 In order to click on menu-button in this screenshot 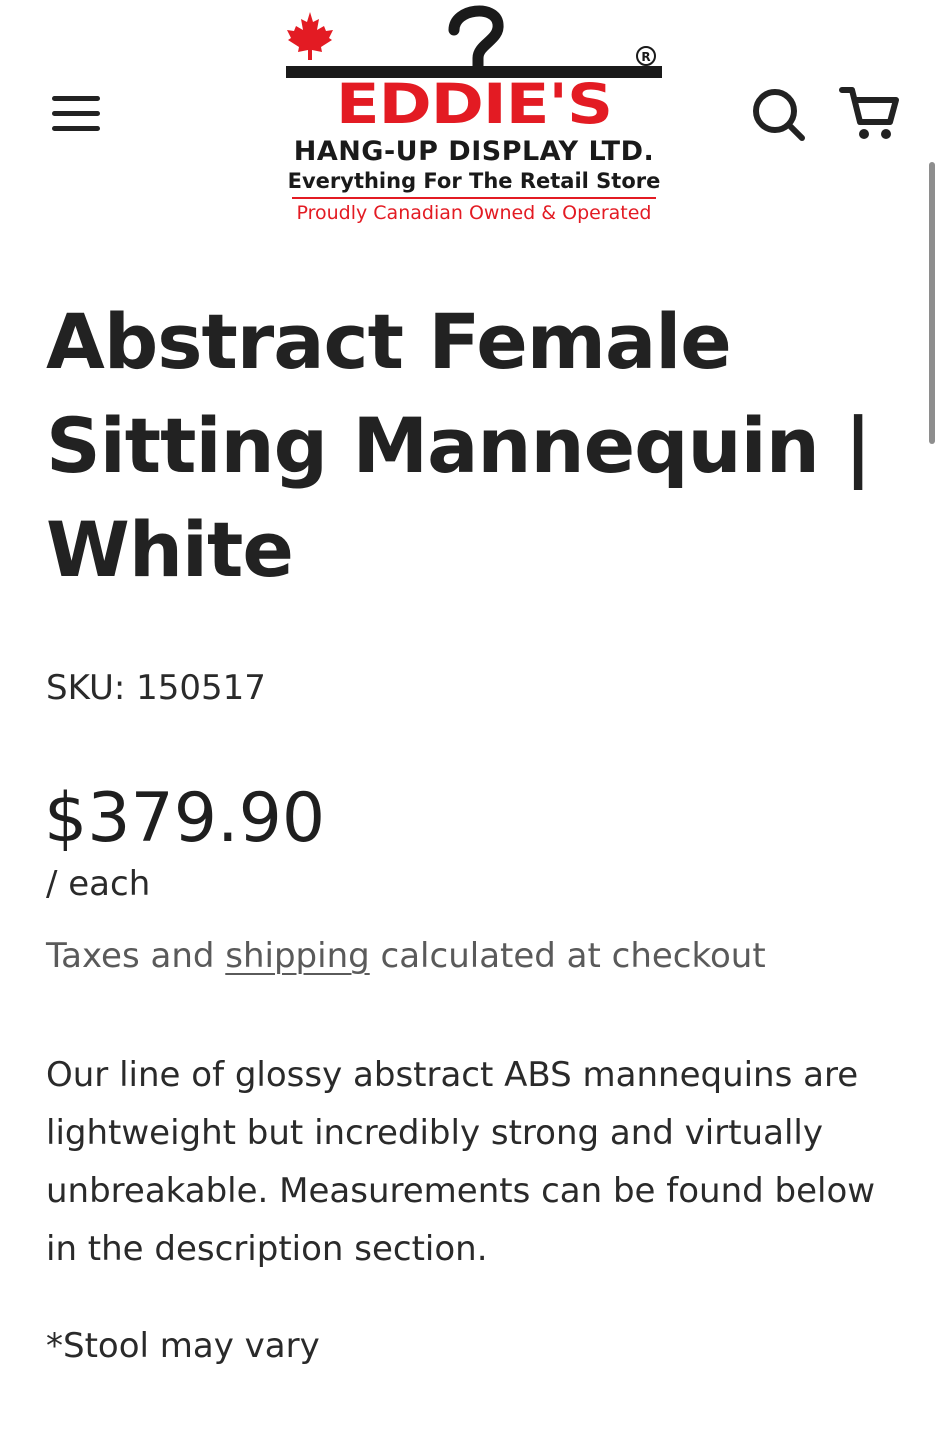, I will do `click(76, 114)`.